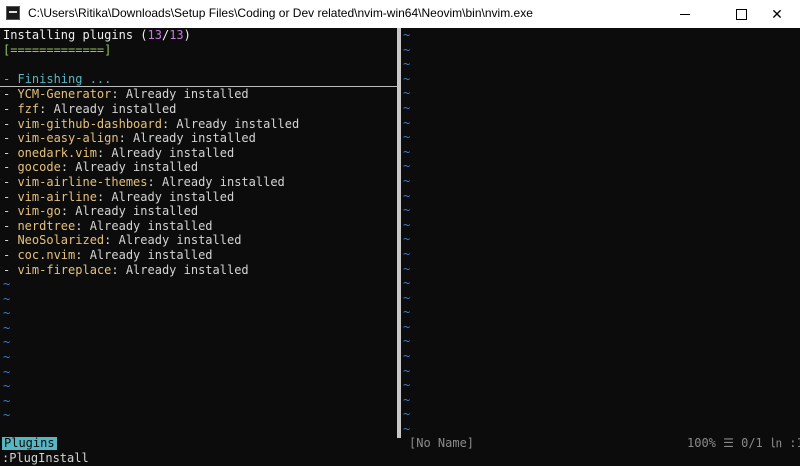 The height and width of the screenshot is (466, 800). I want to click on plugin-row: - onedark.vim: Already installed, so click(199, 153).